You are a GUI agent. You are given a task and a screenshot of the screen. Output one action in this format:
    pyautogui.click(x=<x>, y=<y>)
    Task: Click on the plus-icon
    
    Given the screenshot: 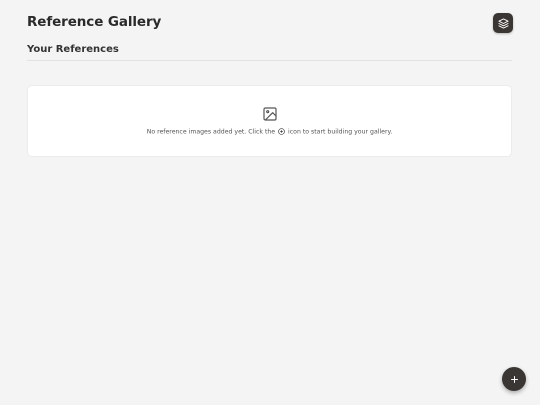 What is the action you would take?
    pyautogui.click(x=514, y=379)
    